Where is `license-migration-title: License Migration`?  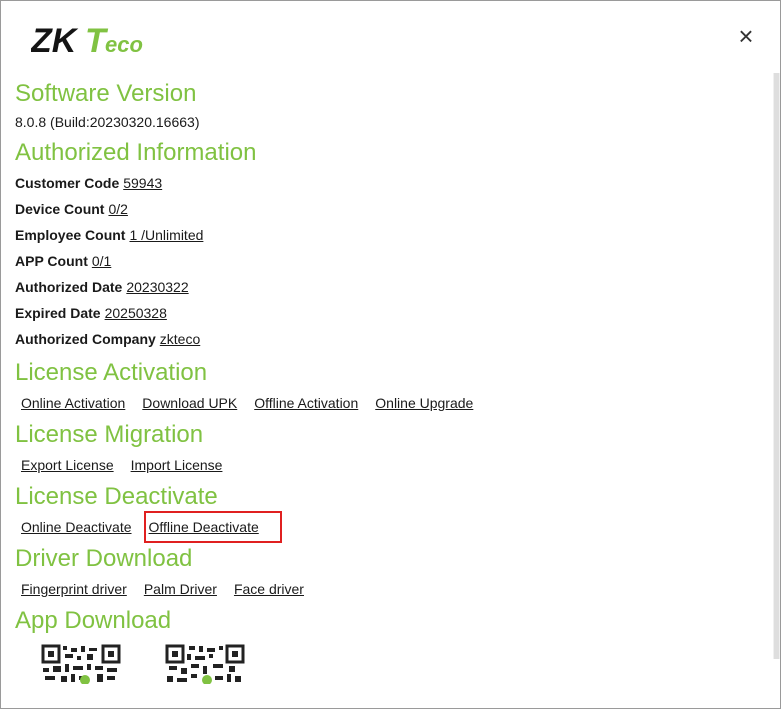 license-migration-title: License Migration is located at coordinates (109, 434).